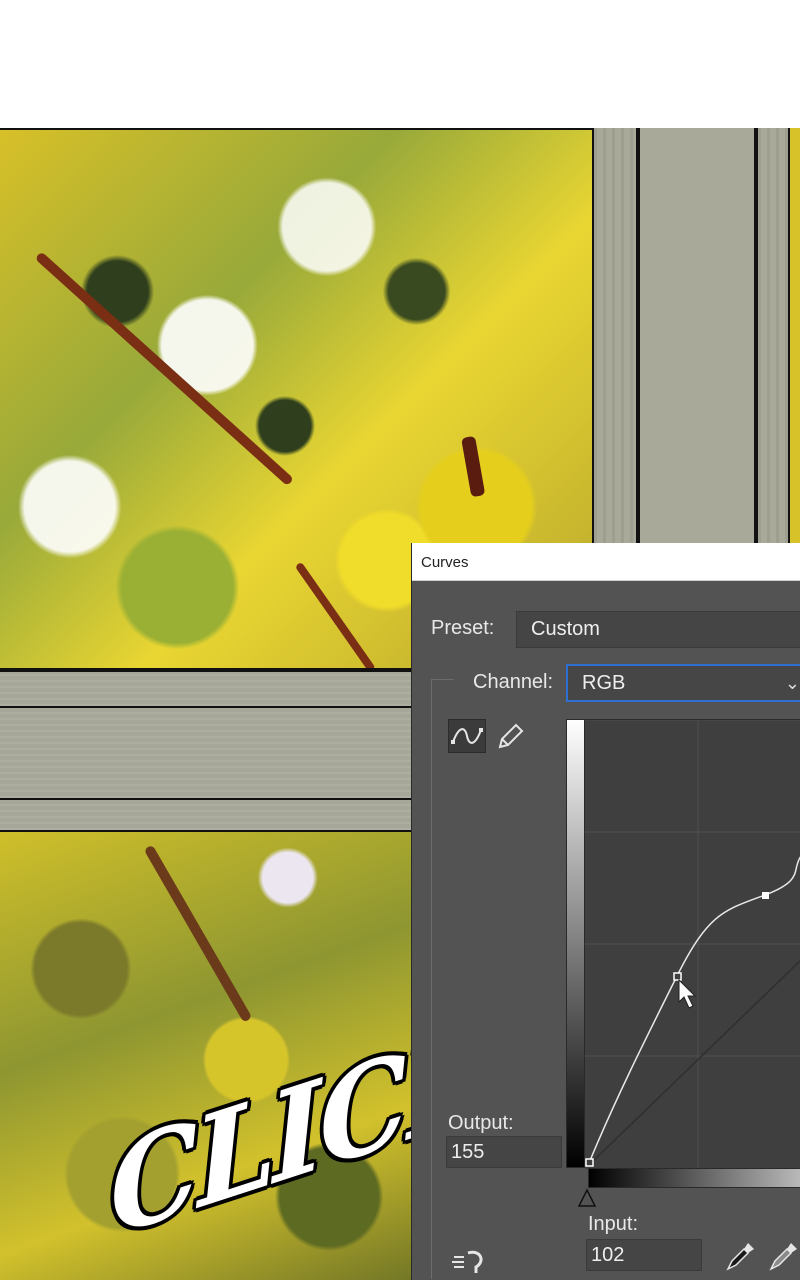 The height and width of the screenshot is (1280, 800). Describe the element at coordinates (604, 683) in the screenshot. I see `channel-value: RGB` at that location.